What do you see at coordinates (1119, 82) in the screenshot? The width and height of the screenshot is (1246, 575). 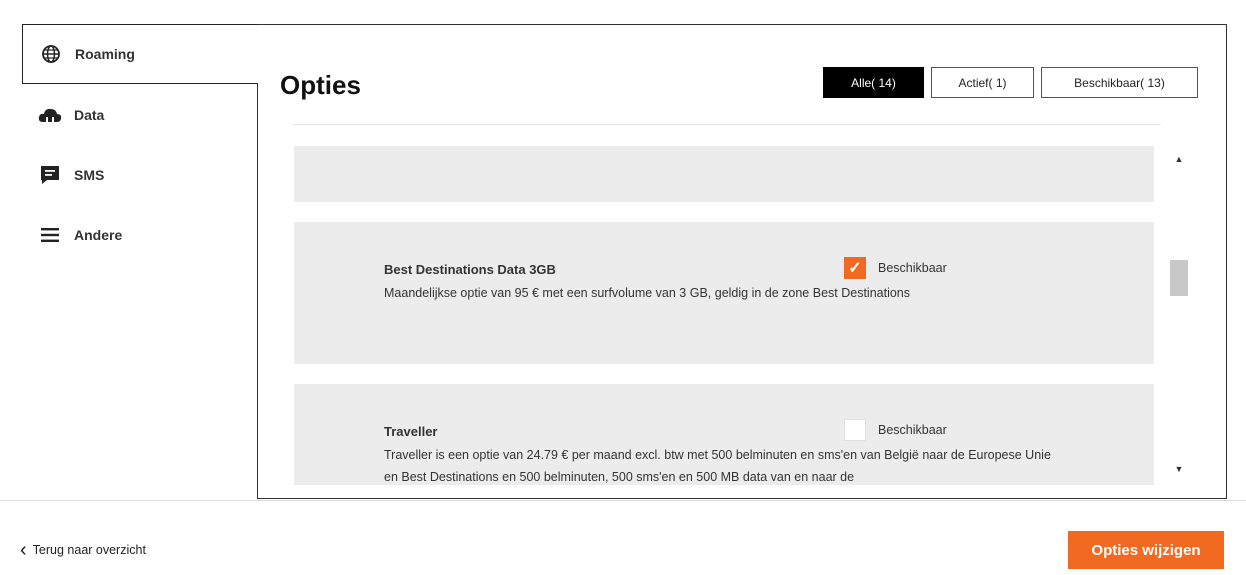 I see `filter-available-button: Beschikbaar( 13)` at bounding box center [1119, 82].